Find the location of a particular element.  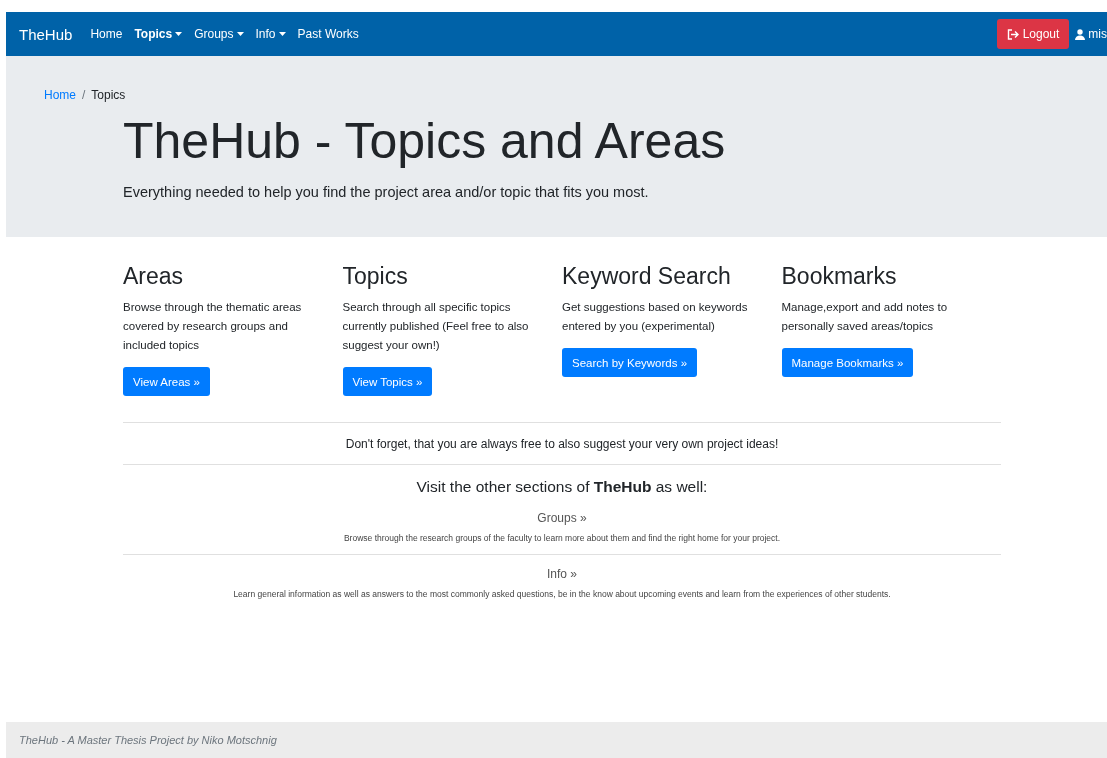

breadcrumb-item: Topics is located at coordinates (108, 95).